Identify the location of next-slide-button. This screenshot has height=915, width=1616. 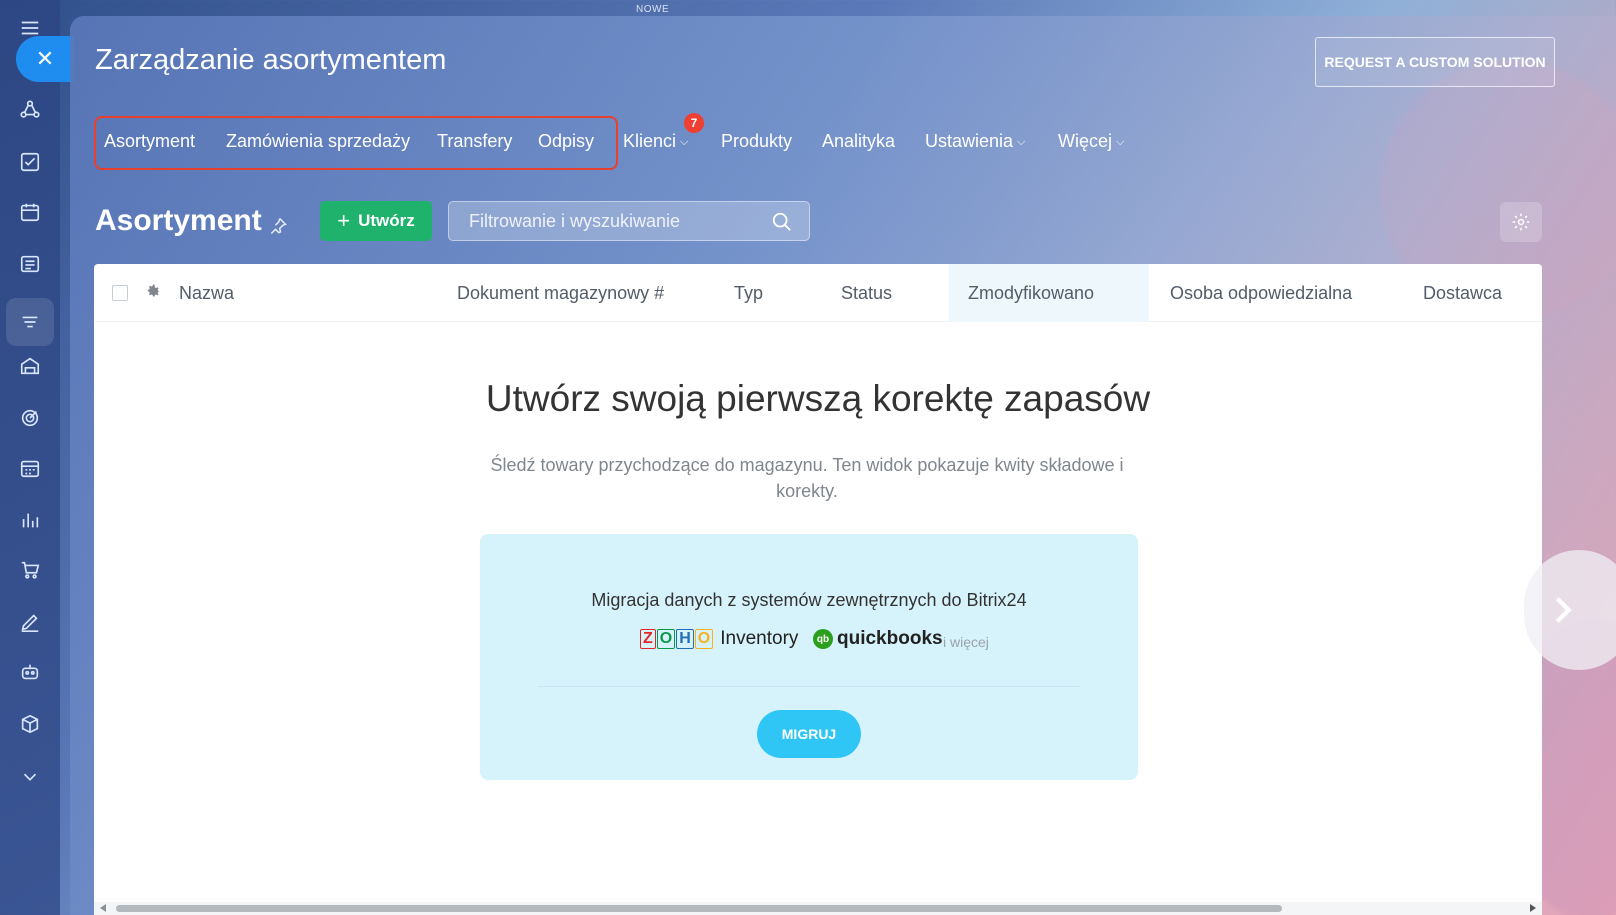
(1570, 610).